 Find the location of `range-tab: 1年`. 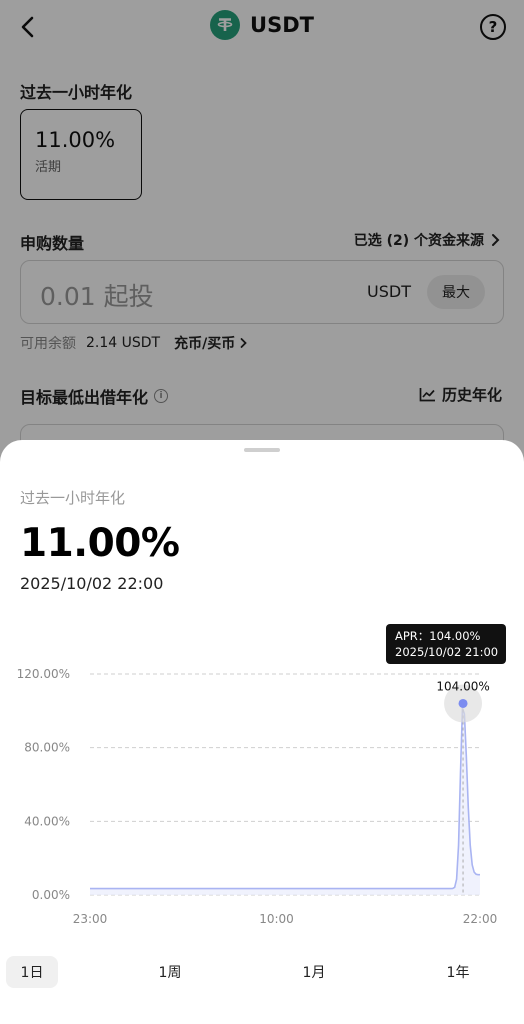

range-tab: 1年 is located at coordinates (458, 972).